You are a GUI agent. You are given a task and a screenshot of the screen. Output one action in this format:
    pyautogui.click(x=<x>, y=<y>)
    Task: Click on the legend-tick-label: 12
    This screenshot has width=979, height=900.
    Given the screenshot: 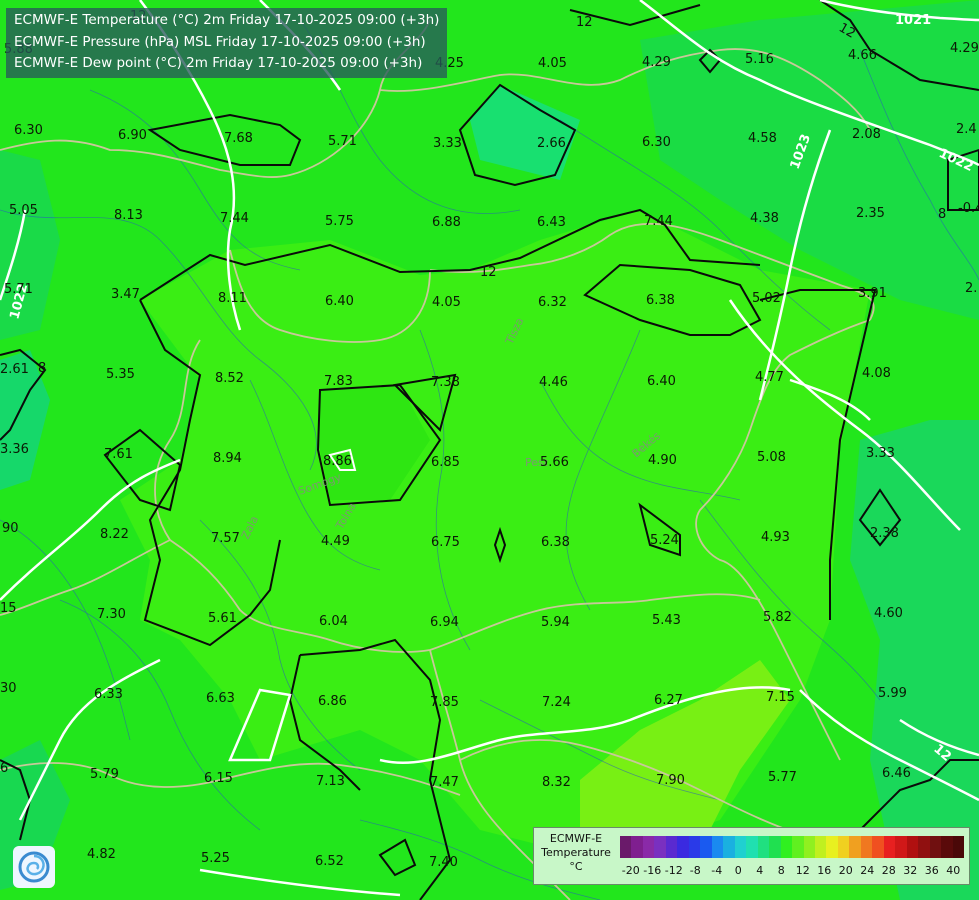 What is the action you would take?
    pyautogui.click(x=802, y=870)
    